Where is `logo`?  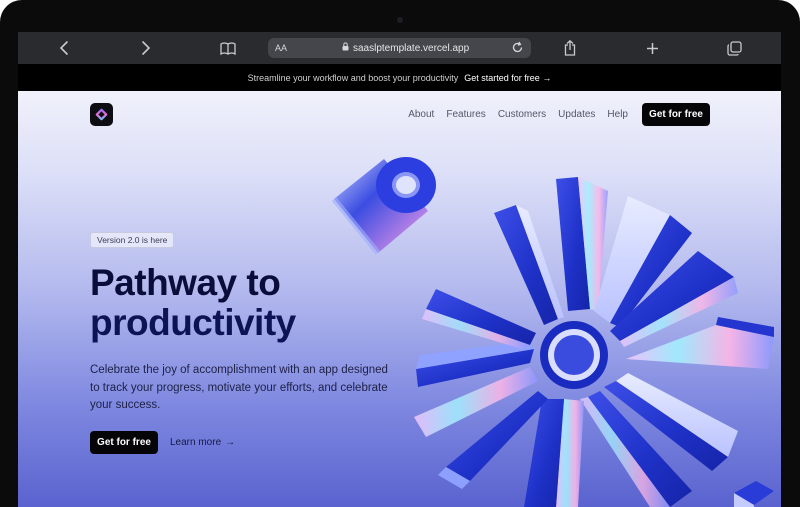
logo is located at coordinates (101, 114).